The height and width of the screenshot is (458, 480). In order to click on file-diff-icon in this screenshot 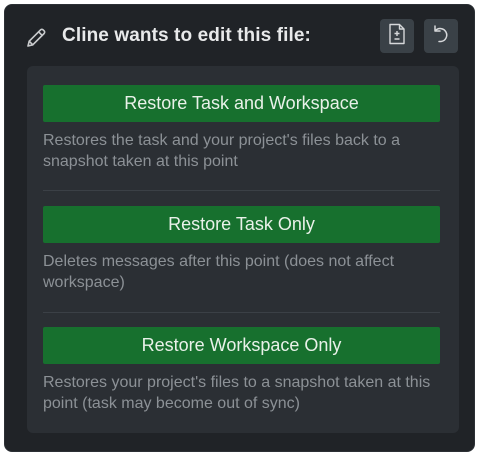, I will do `click(397, 36)`.